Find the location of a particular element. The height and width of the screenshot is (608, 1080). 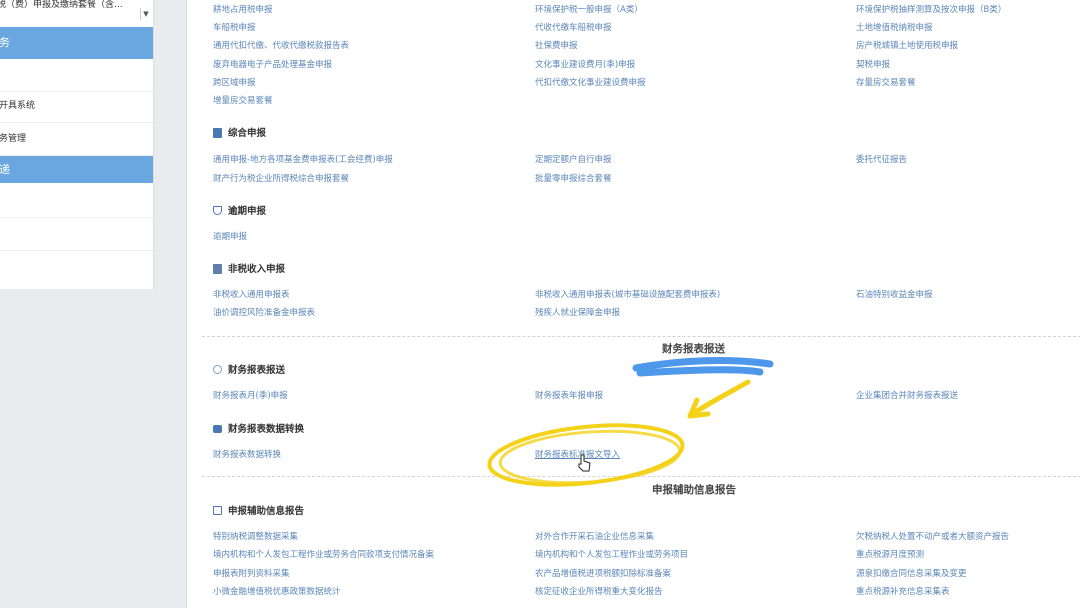

link-micro-finance-vat: 小微金融增值税优惠政策数据统计 is located at coordinates (277, 592).